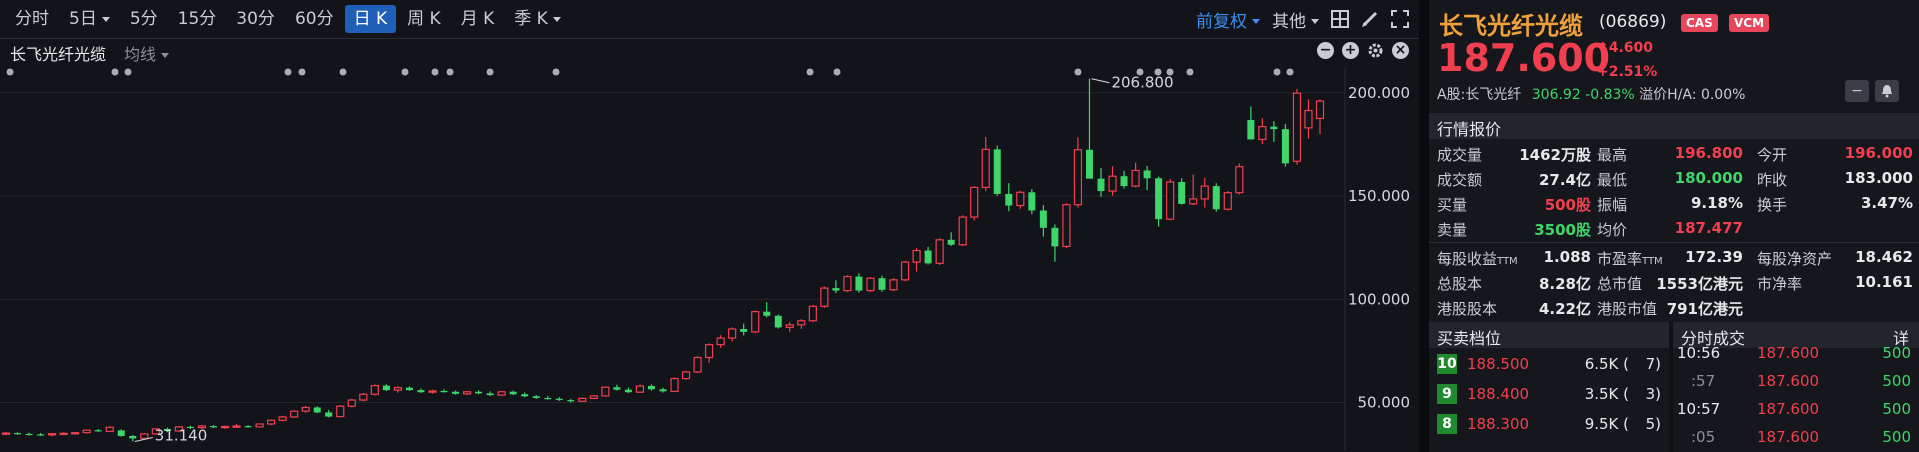  I want to click on timeframe-tab: 分时, so click(32, 19).